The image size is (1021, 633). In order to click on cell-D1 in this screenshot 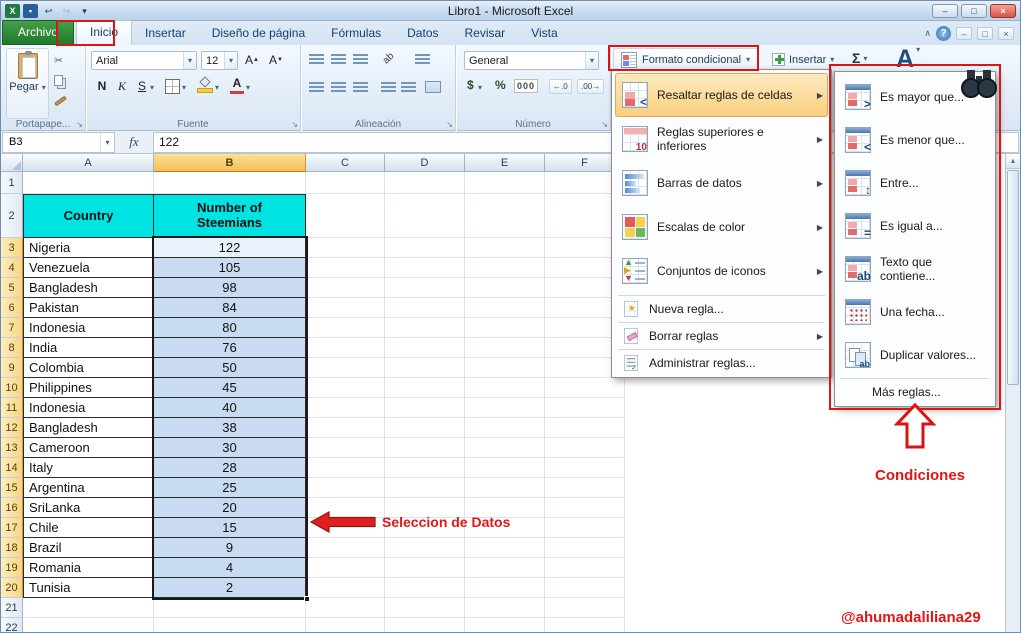, I will do `click(425, 183)`.